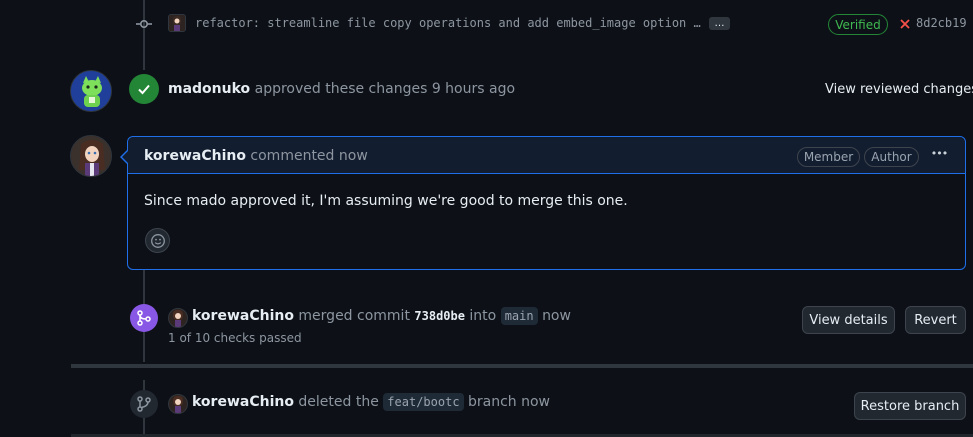 The height and width of the screenshot is (437, 973). I want to click on merge-target-branch: main, so click(519, 316).